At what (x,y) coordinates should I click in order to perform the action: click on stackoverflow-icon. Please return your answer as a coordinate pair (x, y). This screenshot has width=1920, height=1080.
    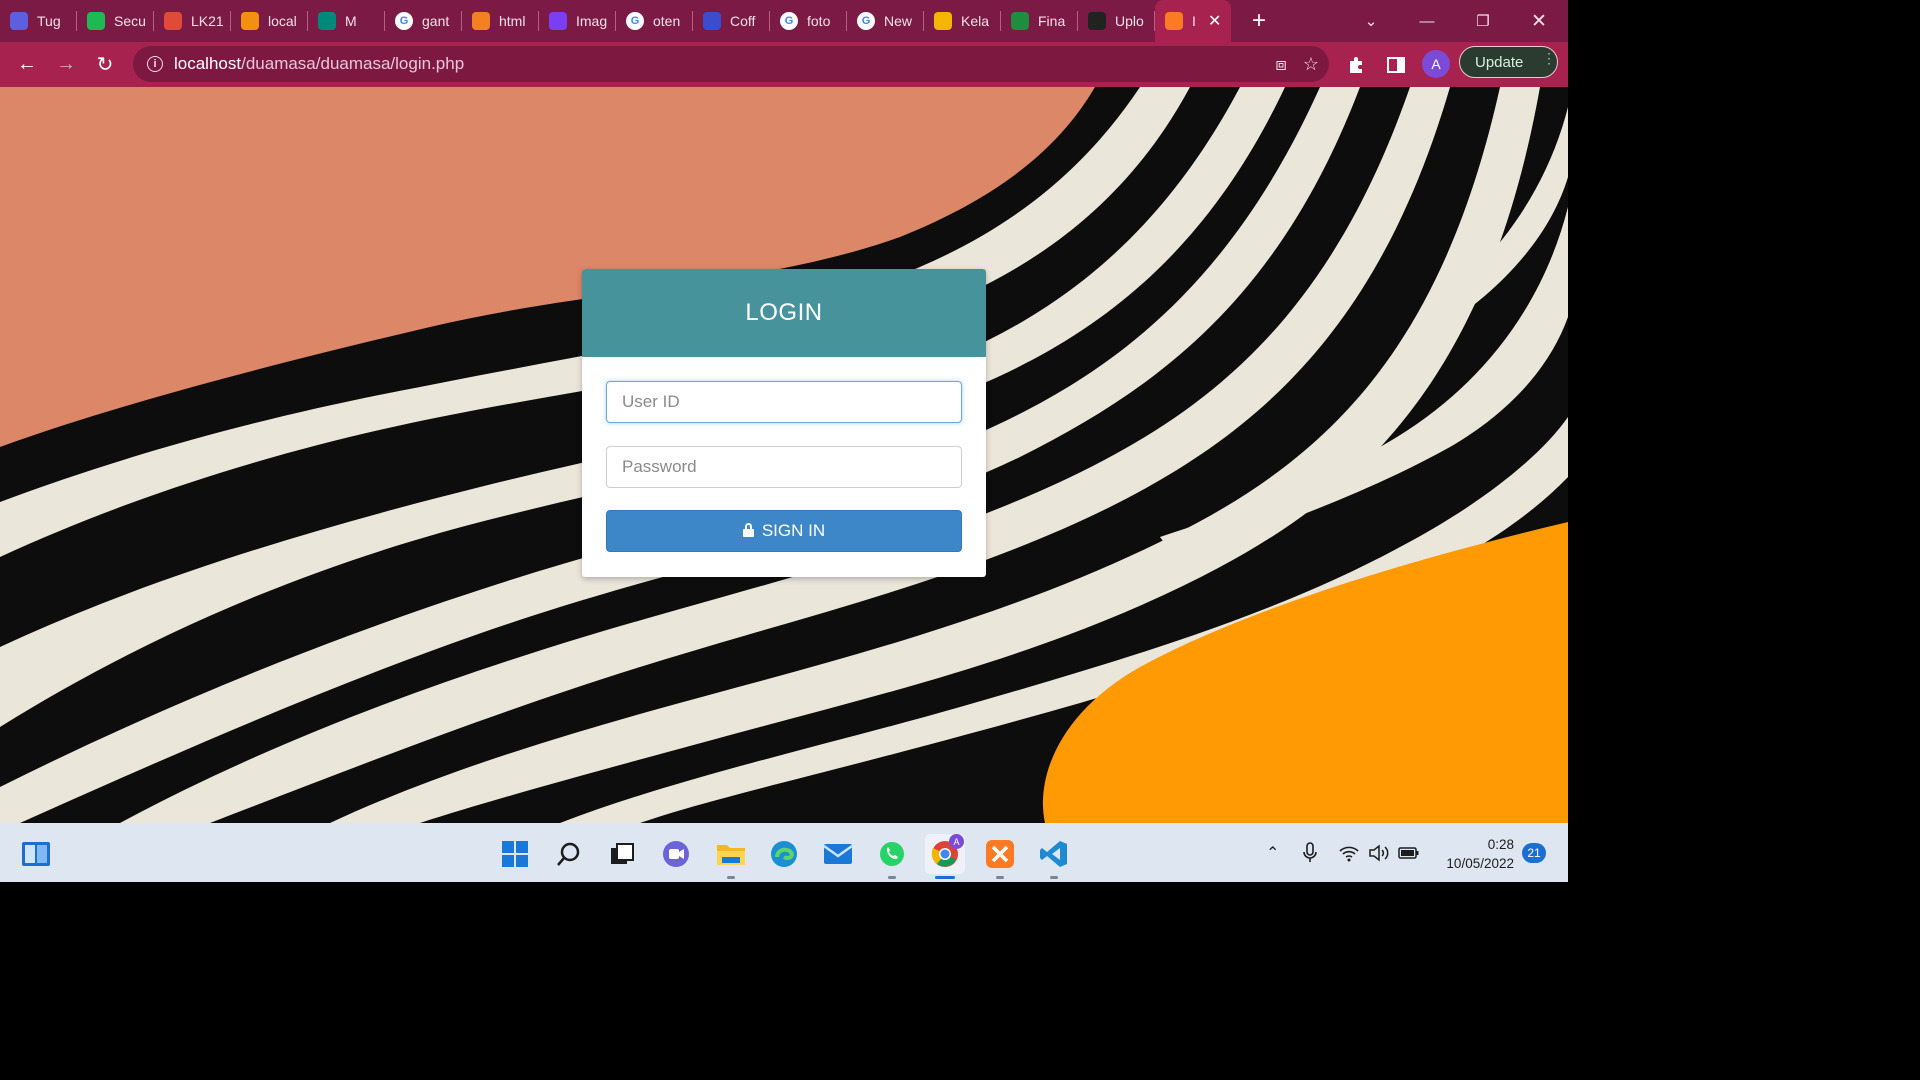
    Looking at the image, I should click on (481, 21).